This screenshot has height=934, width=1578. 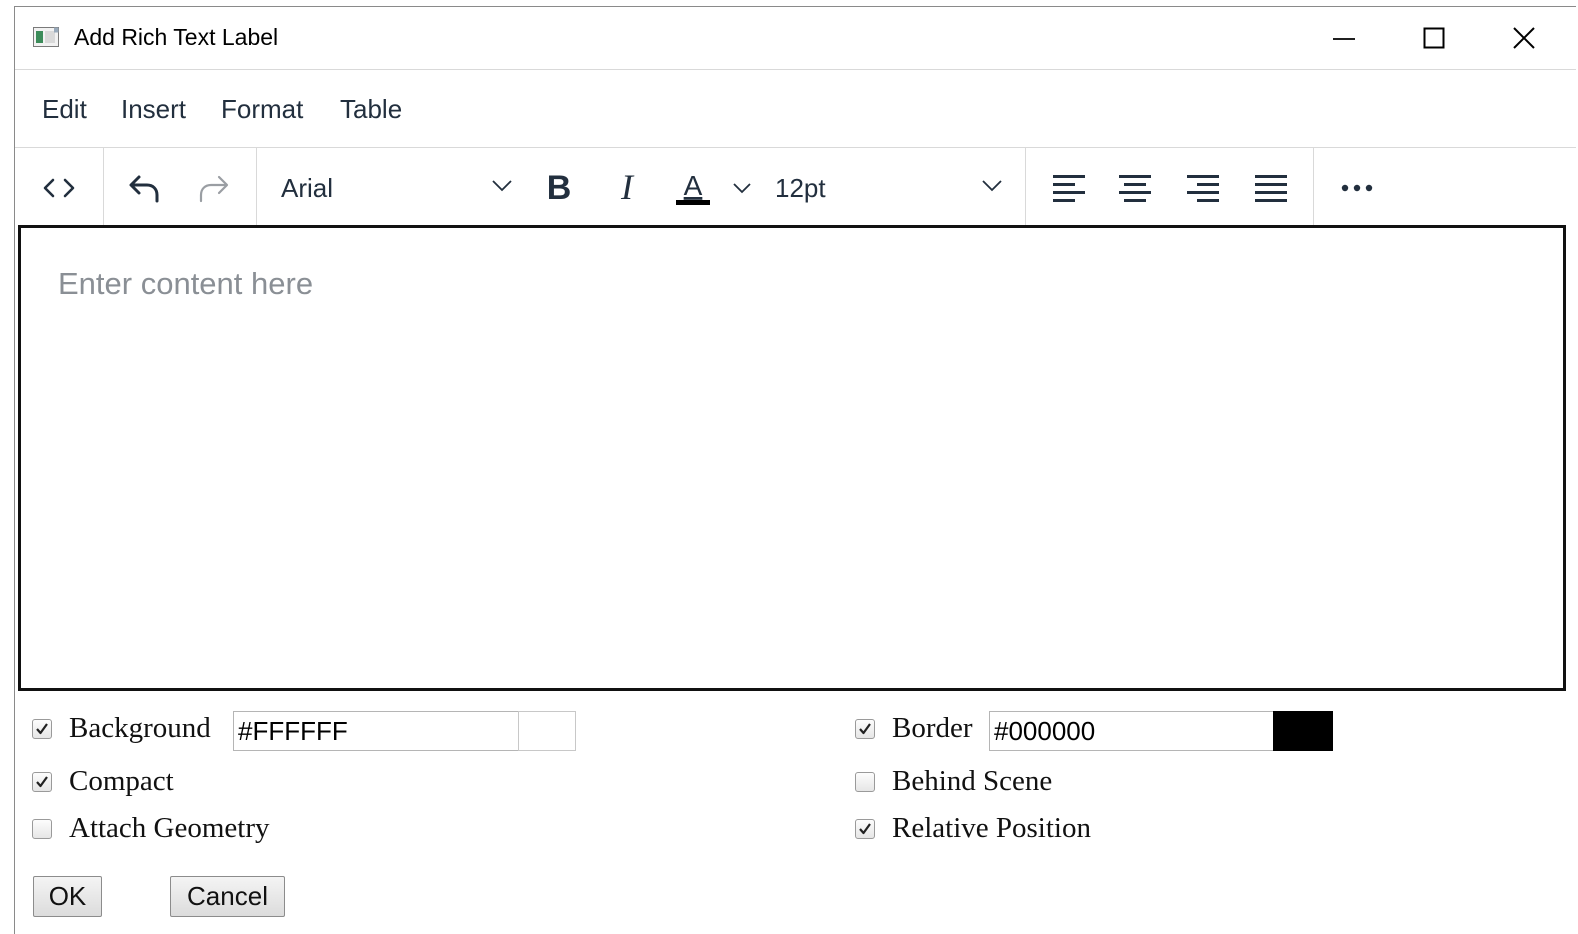 I want to click on window-title: Add Rich Text Label, so click(x=176, y=37).